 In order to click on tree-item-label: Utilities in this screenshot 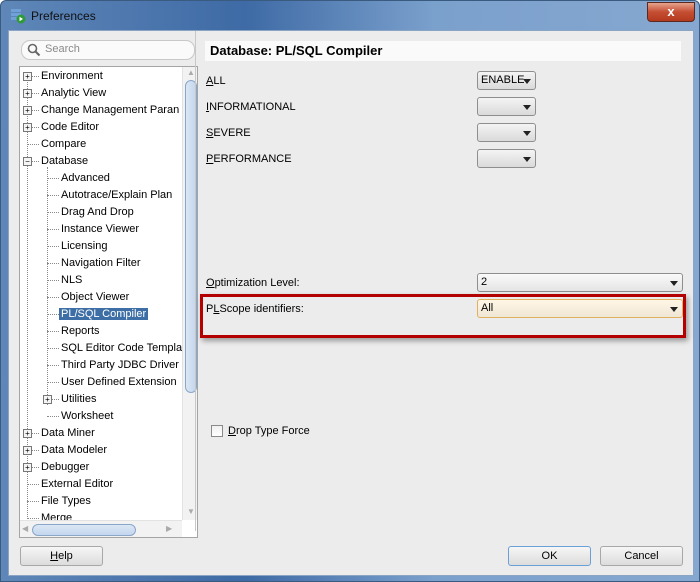, I will do `click(79, 399)`.